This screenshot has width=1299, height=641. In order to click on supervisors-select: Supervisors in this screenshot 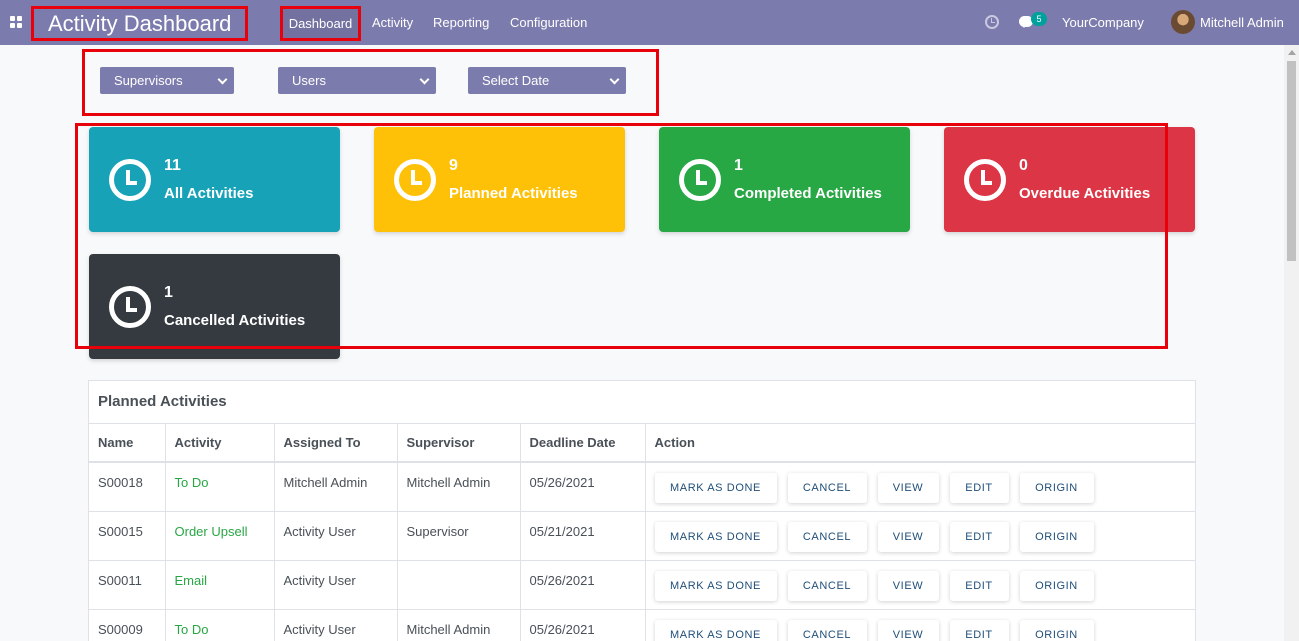, I will do `click(167, 80)`.